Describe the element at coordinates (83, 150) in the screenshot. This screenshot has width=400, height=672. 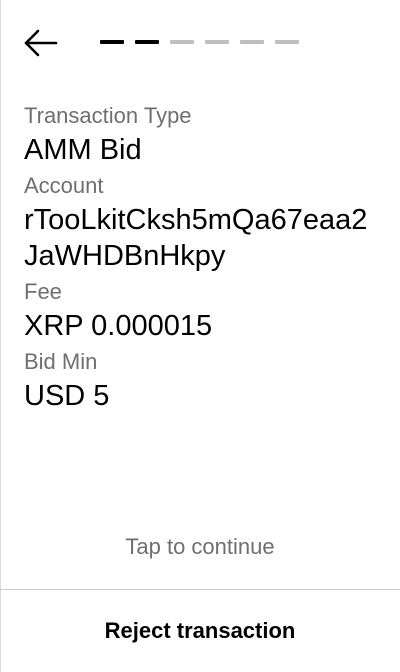
I see `field-value: AMM Bid` at that location.